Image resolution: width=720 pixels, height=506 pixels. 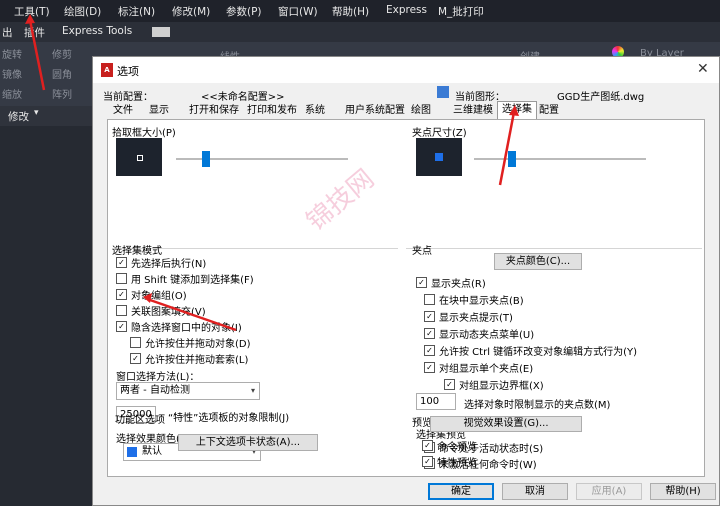 I want to click on arrow-to-lasso-option, so click(x=193, y=315).